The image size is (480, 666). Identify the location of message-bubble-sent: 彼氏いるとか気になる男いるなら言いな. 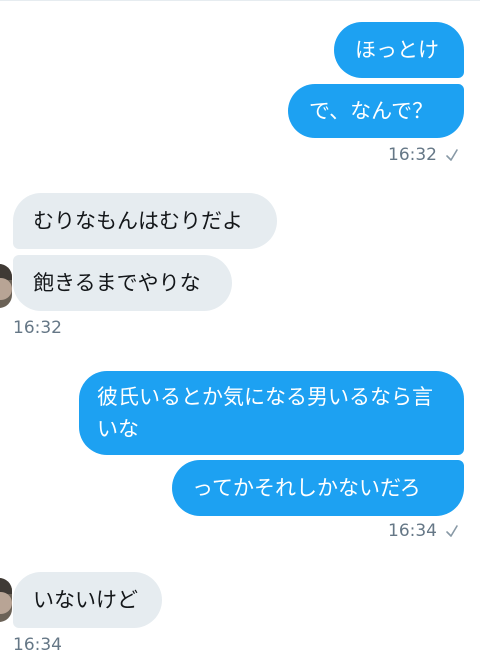
(271, 413).